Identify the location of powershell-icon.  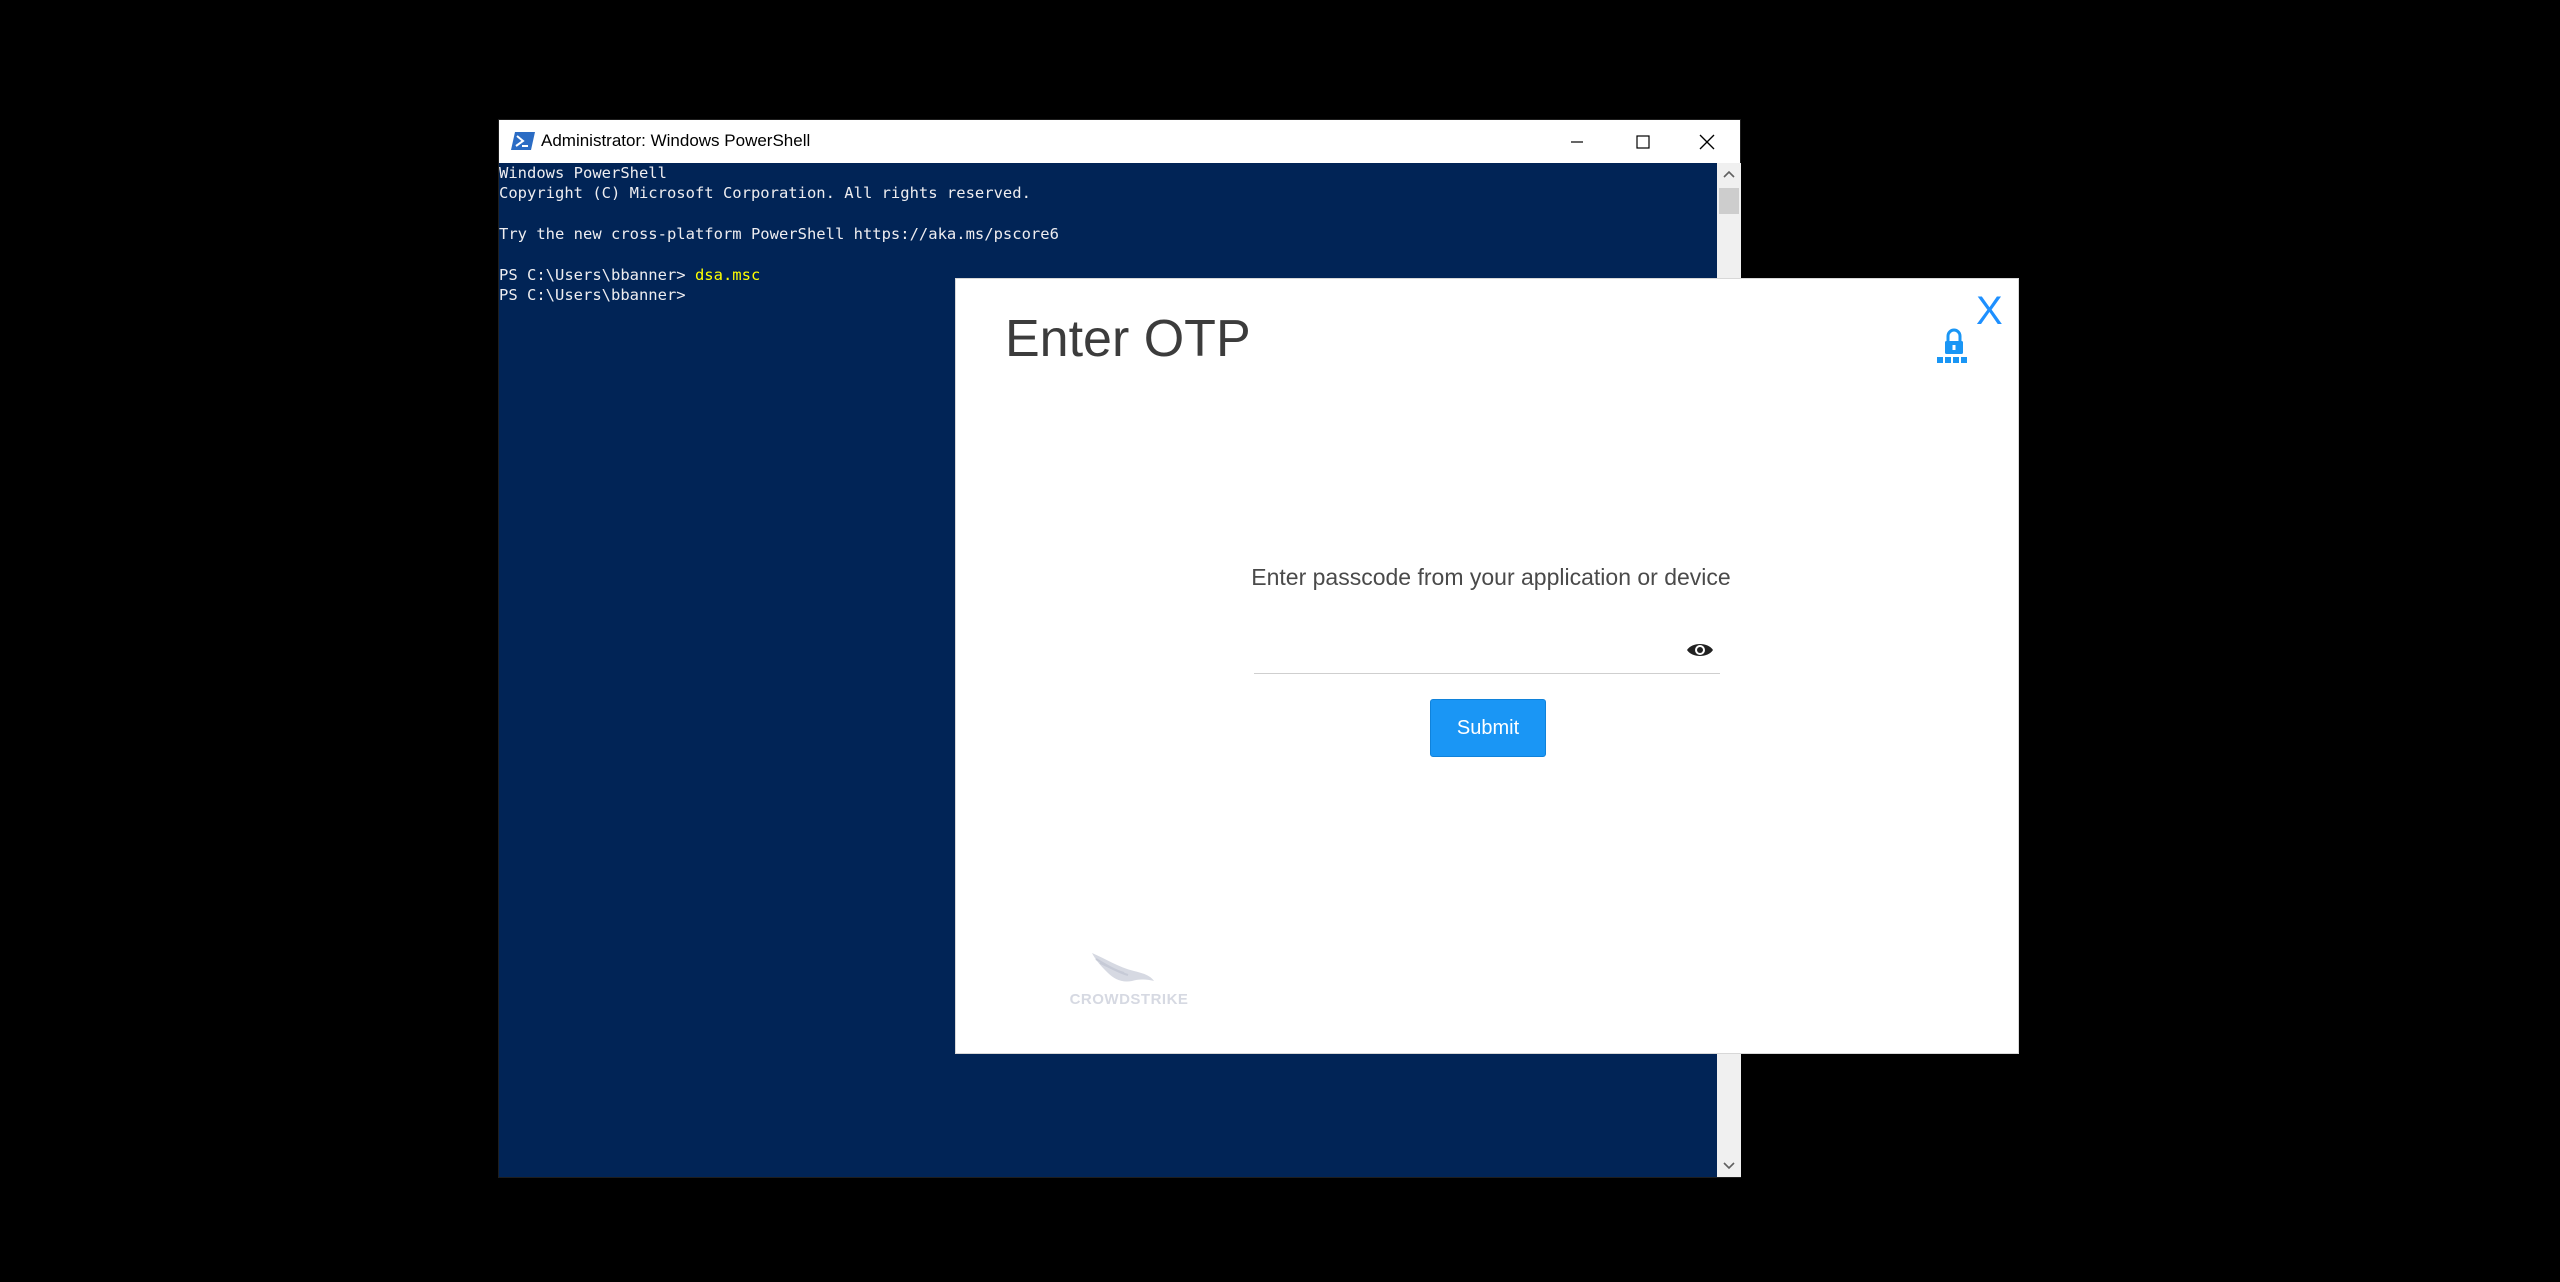
(523, 141).